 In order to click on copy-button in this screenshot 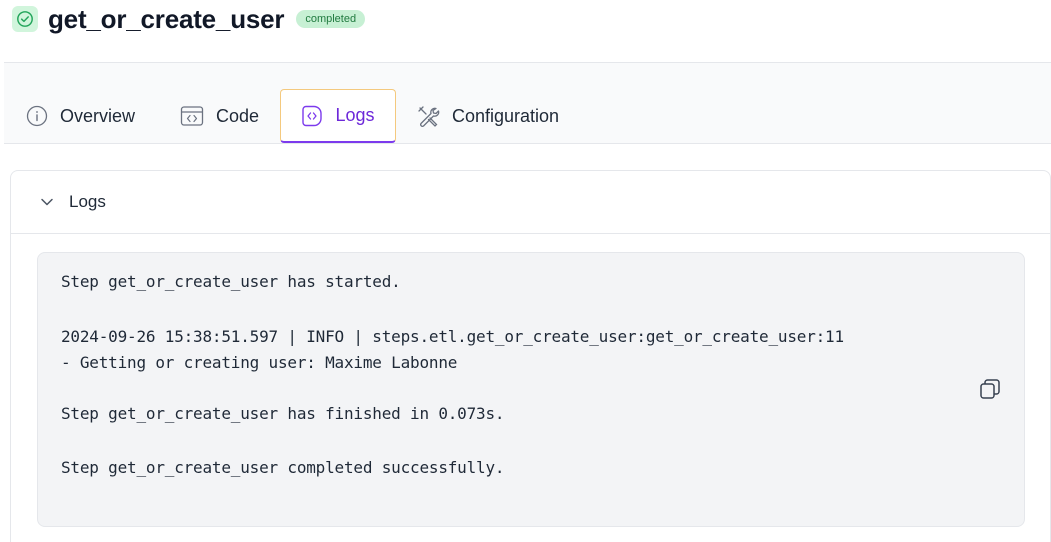, I will do `click(990, 391)`.